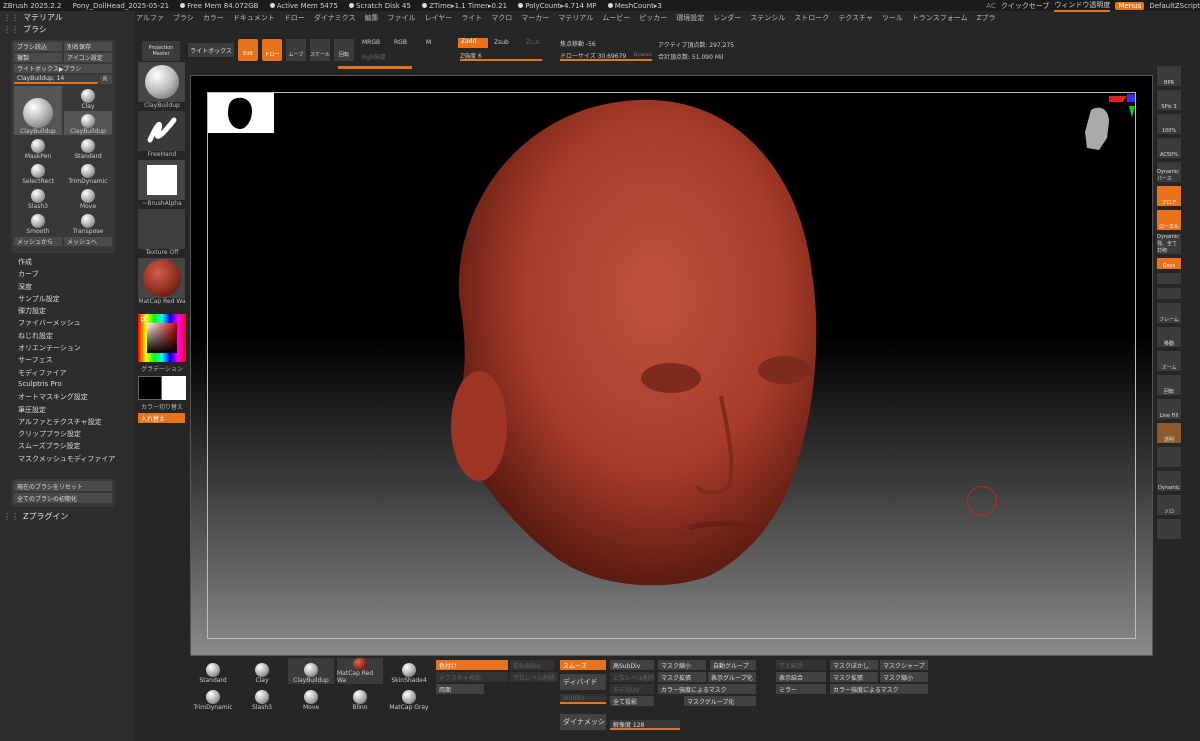  What do you see at coordinates (262, 671) in the screenshot?
I see `bottom-brush-cell: Clay` at bounding box center [262, 671].